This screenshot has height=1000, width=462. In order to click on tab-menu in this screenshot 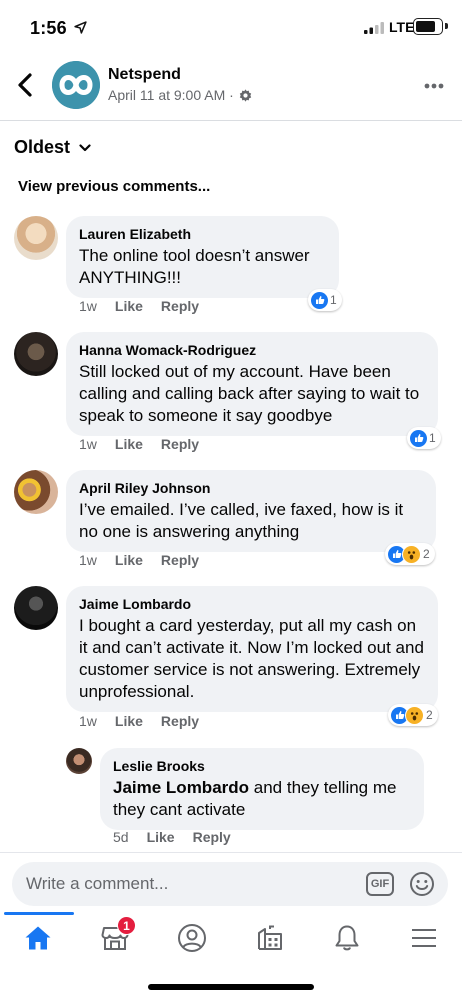, I will do `click(424, 938)`.